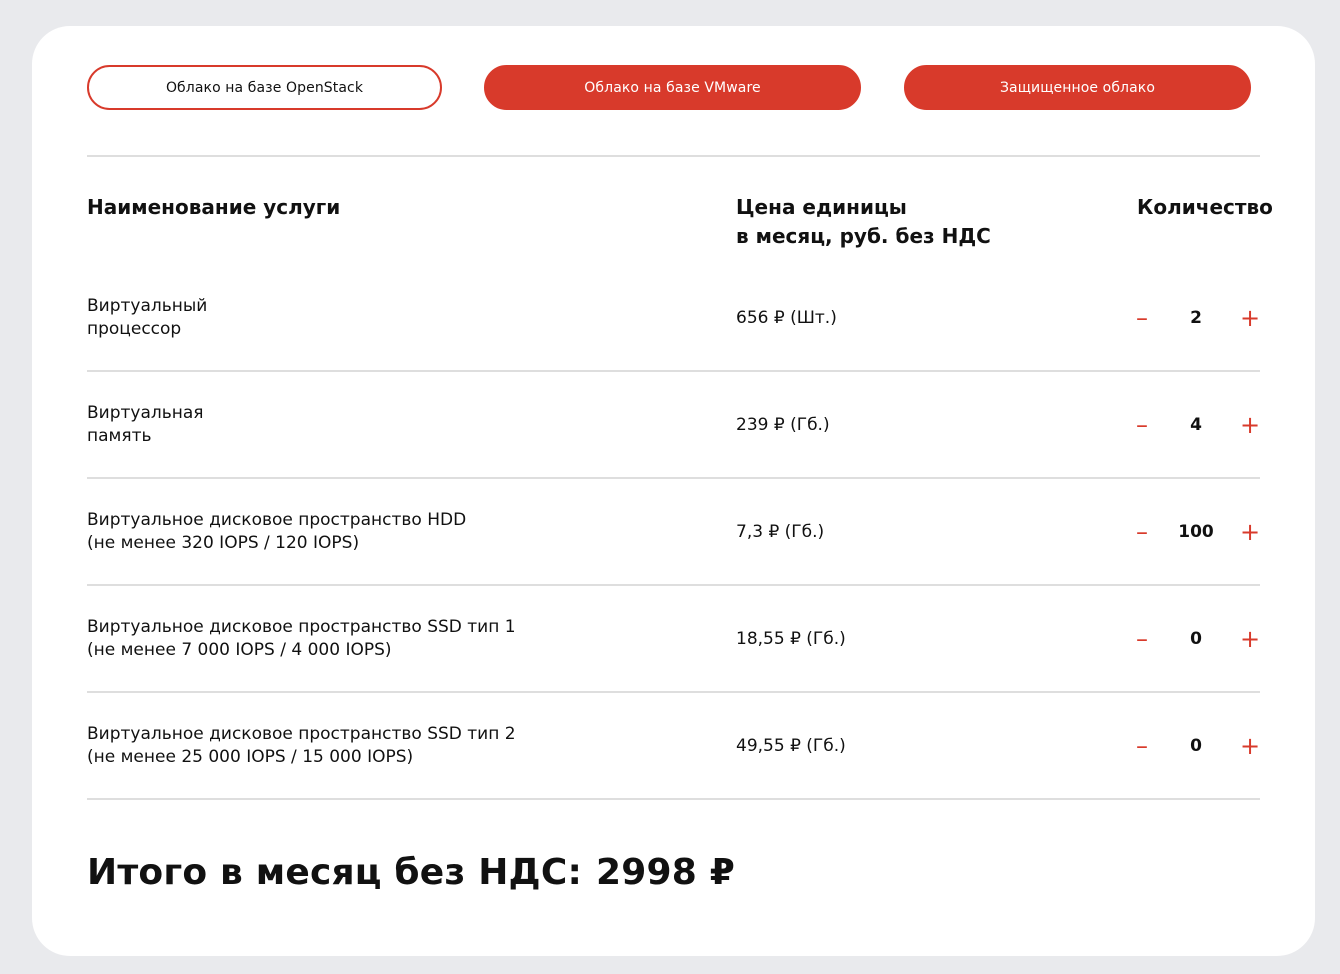 The height and width of the screenshot is (974, 1340). I want to click on unit-price: 7,3 ₽ (Гб.), so click(780, 531).